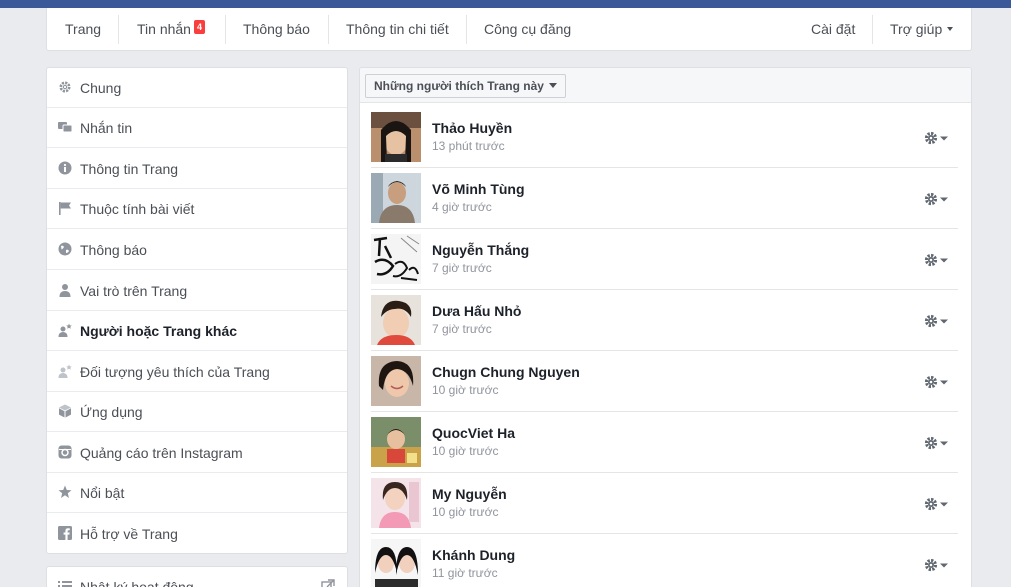 The width and height of the screenshot is (1011, 587). What do you see at coordinates (65, 491) in the screenshot?
I see `star-icon` at bounding box center [65, 491].